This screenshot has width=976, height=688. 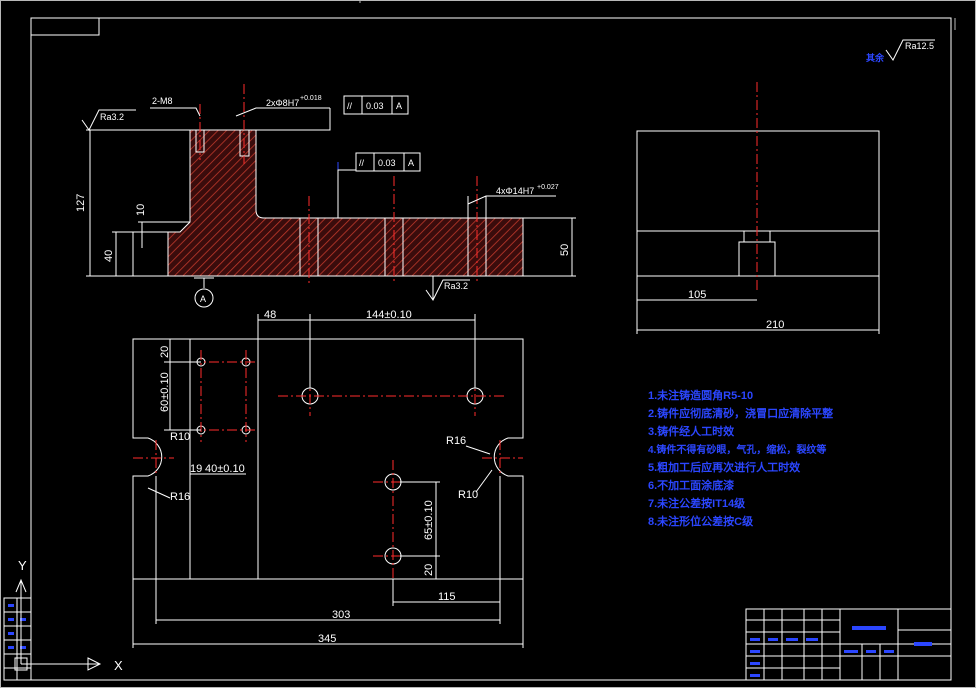 I want to click on large-holes, so click(x=391, y=477).